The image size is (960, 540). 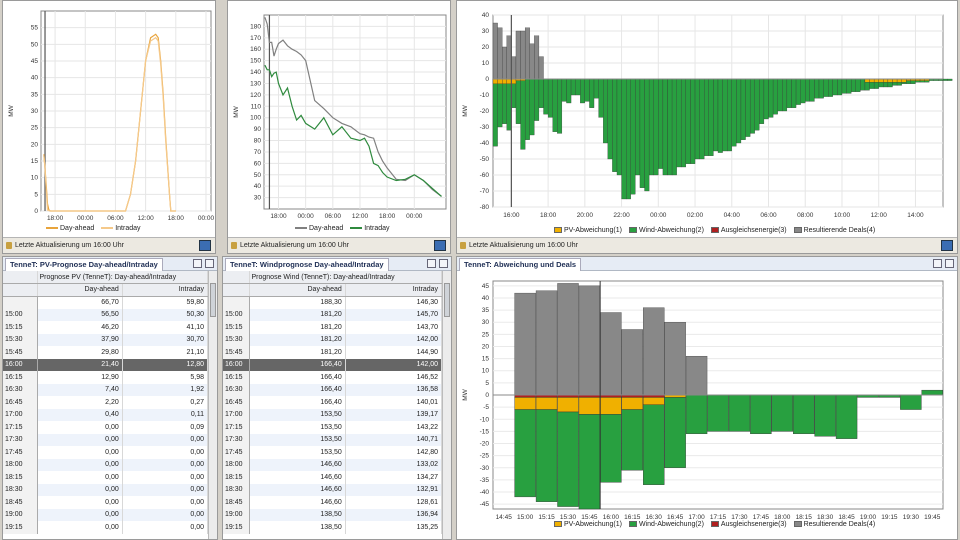 What do you see at coordinates (236, 389) in the screenshot?
I see `time-cell: 16:30` at bounding box center [236, 389].